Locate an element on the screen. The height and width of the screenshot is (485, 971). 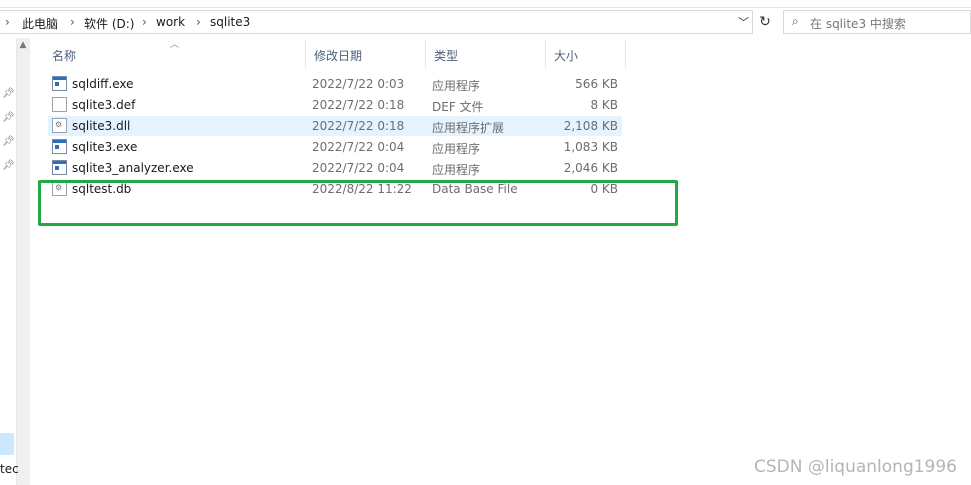
refresh-icon: ↻ is located at coordinates (765, 22).